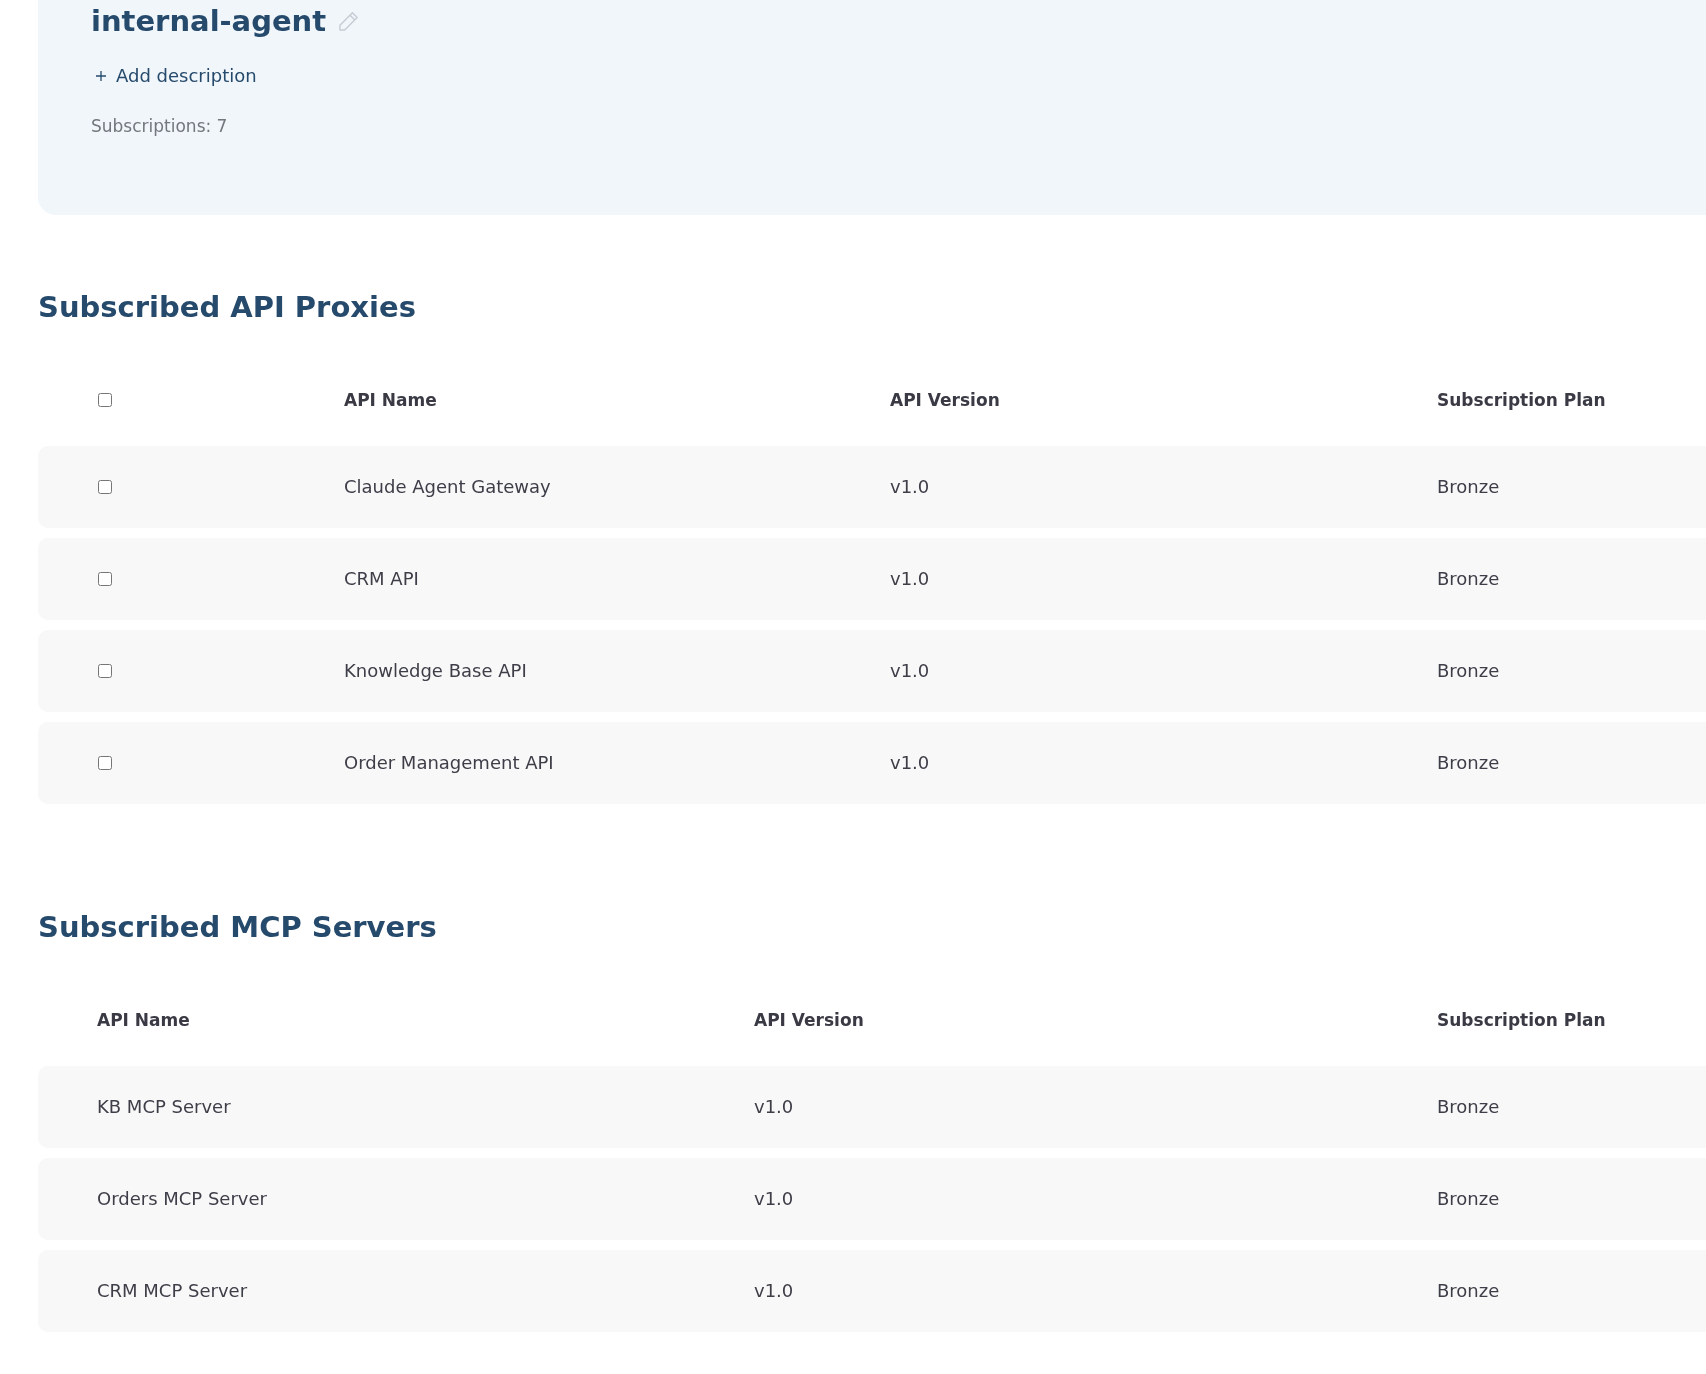  I want to click on table-cell: Order Management API, so click(449, 763).